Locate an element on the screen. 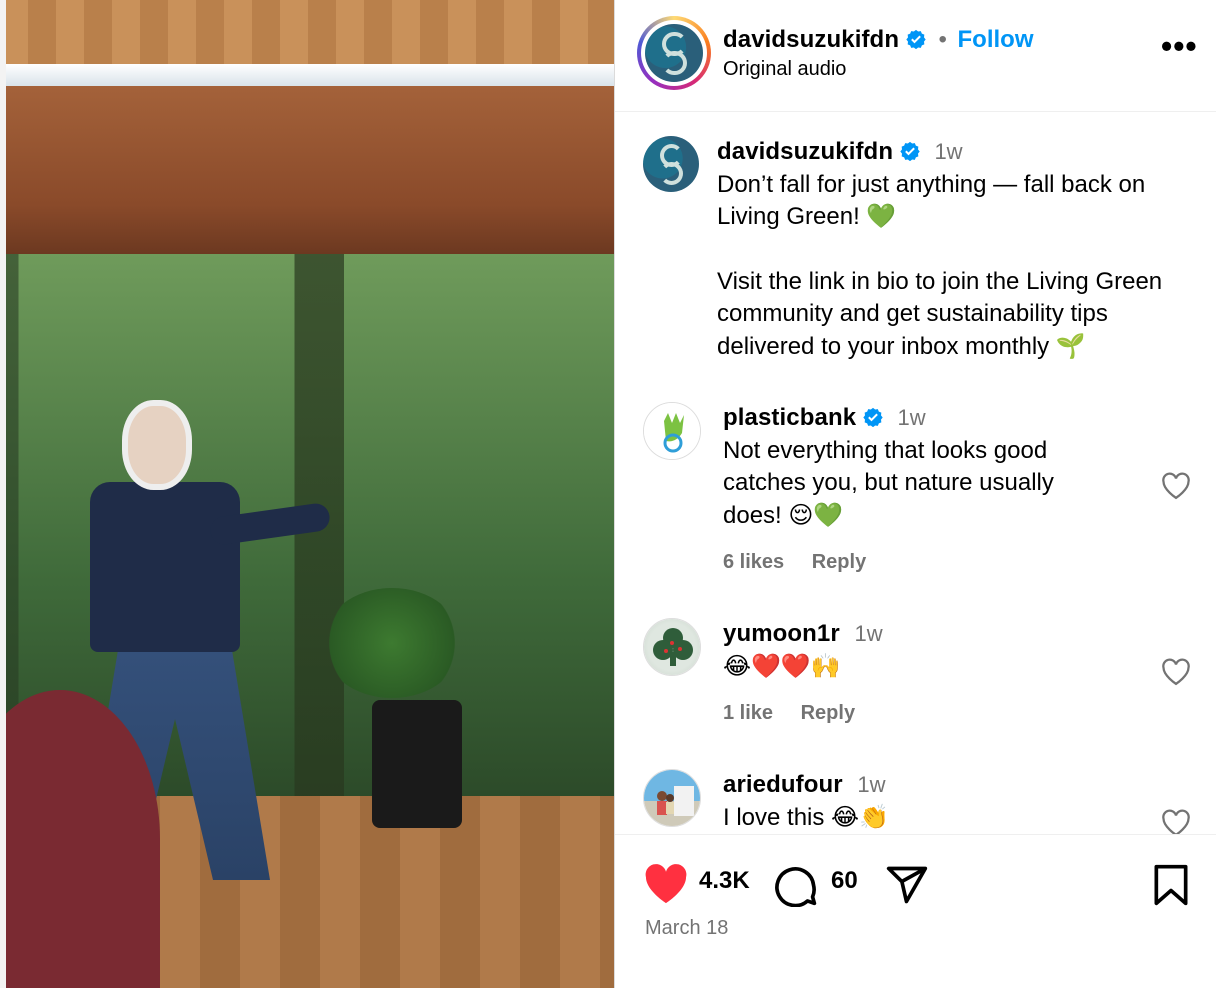 The image size is (1216, 988). plasticbank-logo-icon is located at coordinates (673, 433).